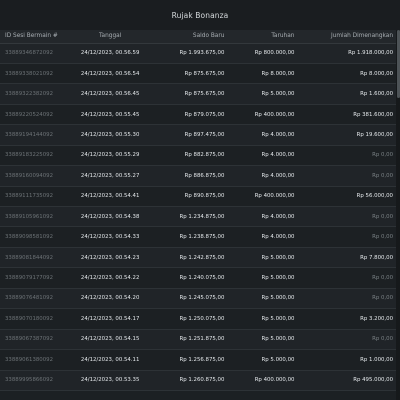  What do you see at coordinates (278, 73) in the screenshot?
I see `cell-bet: Rp 8.000,00` at bounding box center [278, 73].